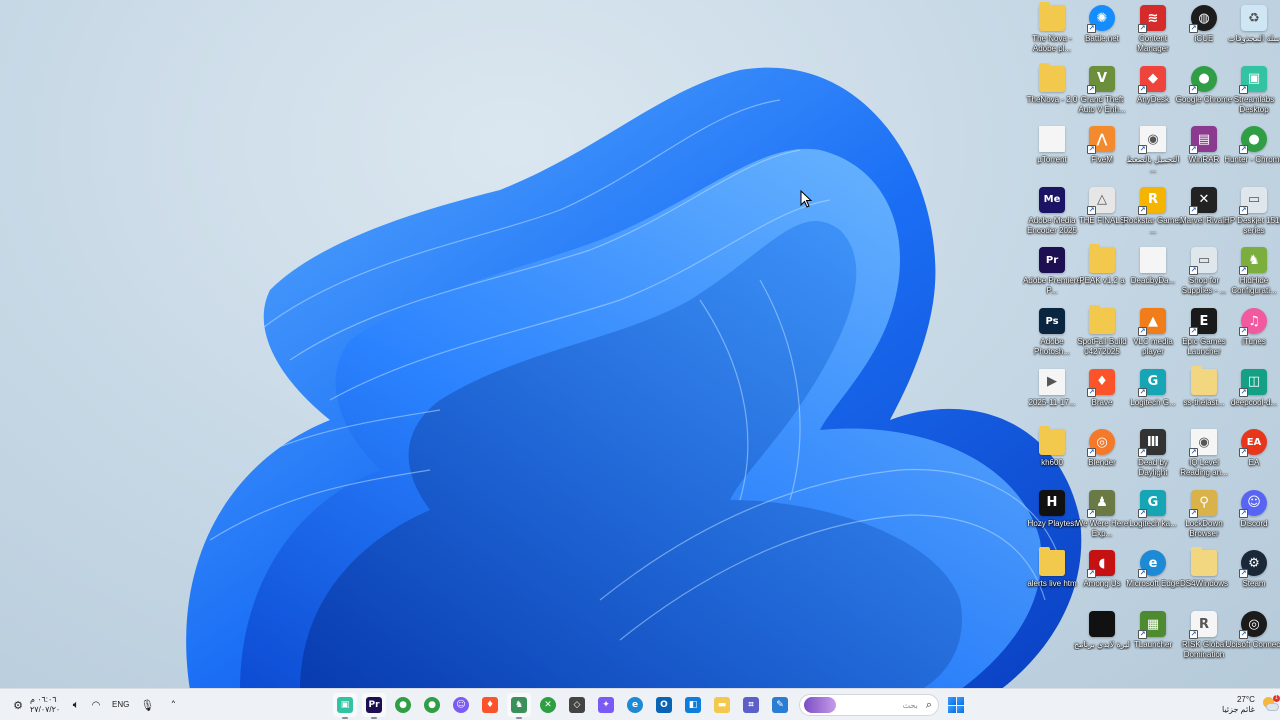 The width and height of the screenshot is (1280, 720). Describe the element at coordinates (1253, 333) in the screenshot. I see `desktop-icon: ♫ ↗ iTunes` at that location.